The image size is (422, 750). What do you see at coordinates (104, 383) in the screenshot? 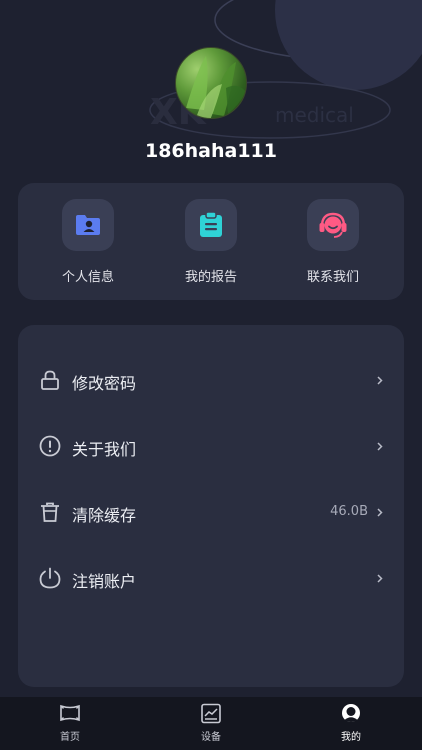
I see `menu-item-label: 修改密码` at bounding box center [104, 383].